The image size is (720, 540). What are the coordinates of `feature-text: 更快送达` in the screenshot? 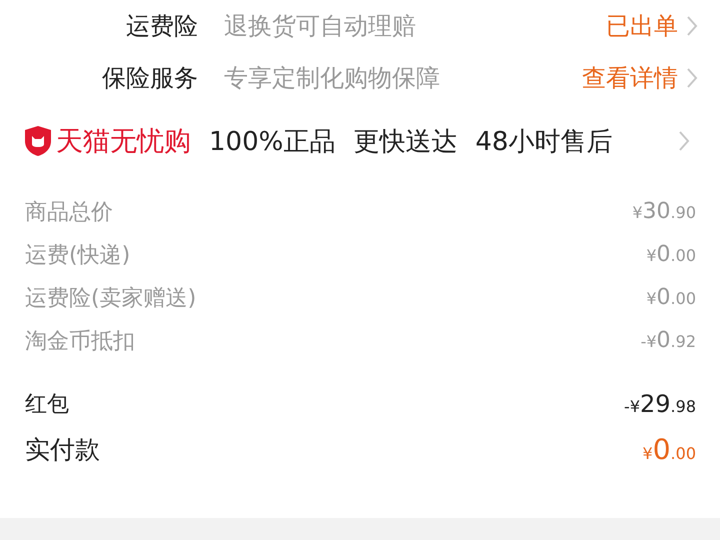 It's located at (405, 142).